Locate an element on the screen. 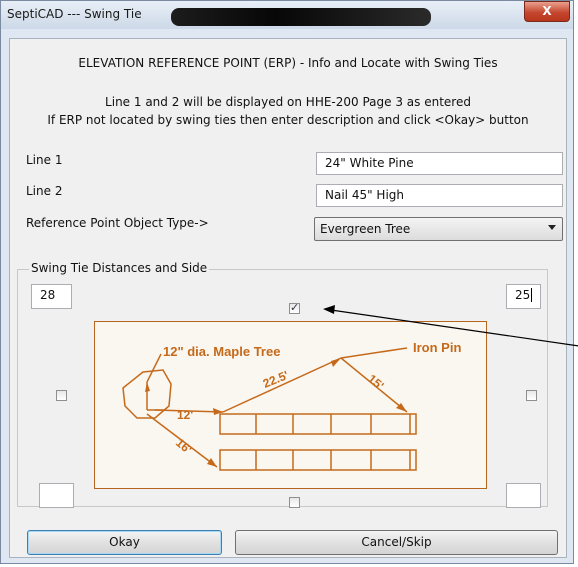 This screenshot has width=578, height=567. annotation-arrow is located at coordinates (450, 326).